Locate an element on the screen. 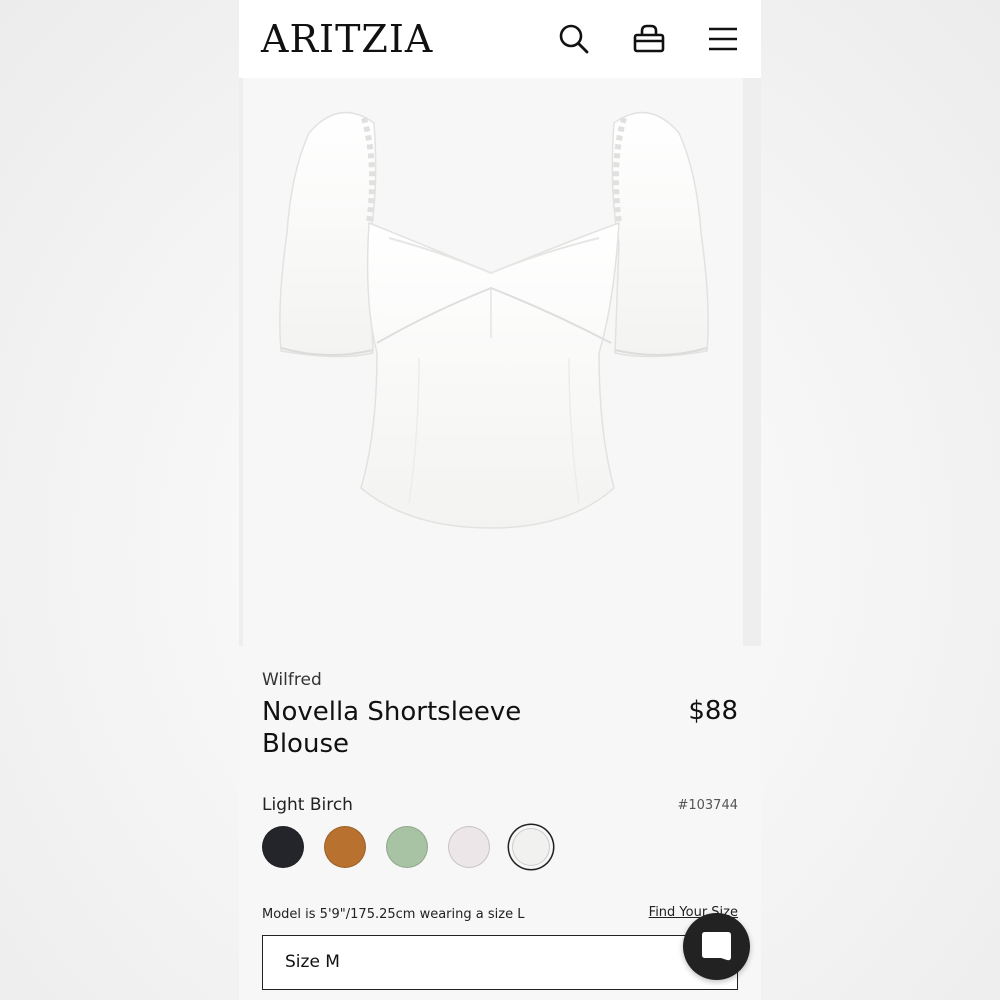  chat-button is located at coordinates (716, 946).